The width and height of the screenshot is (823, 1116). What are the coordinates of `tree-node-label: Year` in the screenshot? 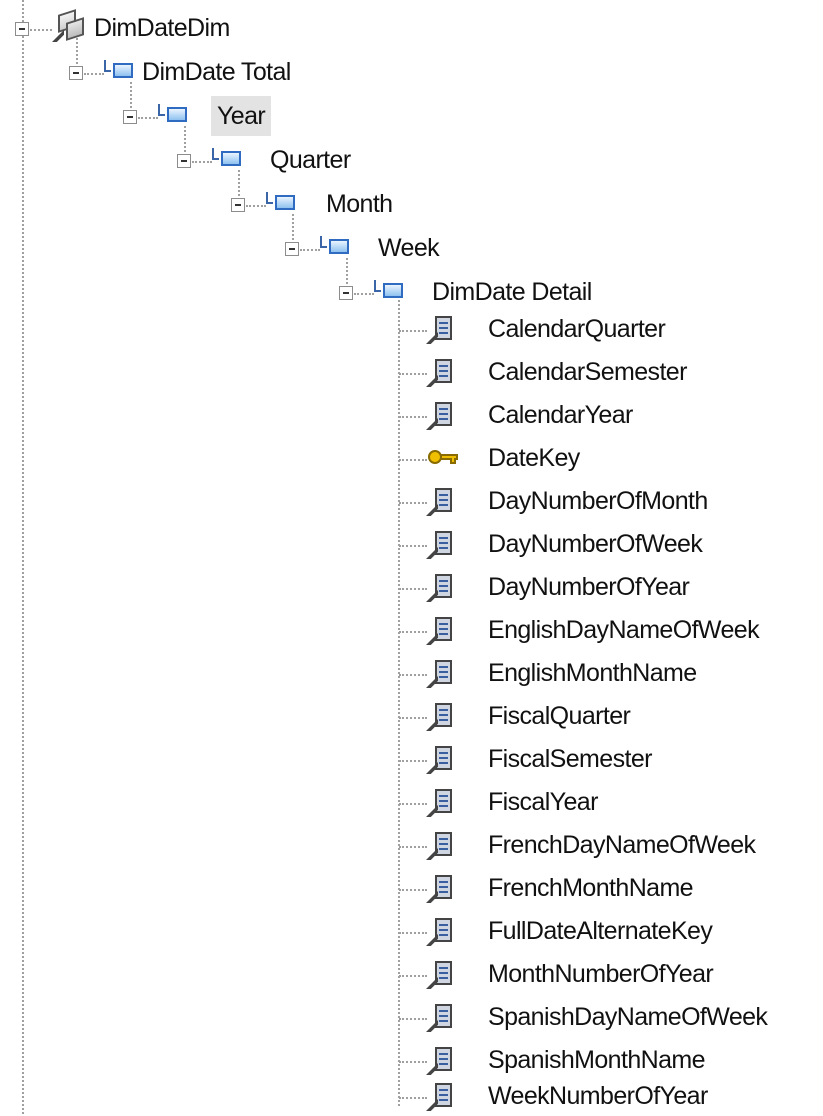 It's located at (241, 116).